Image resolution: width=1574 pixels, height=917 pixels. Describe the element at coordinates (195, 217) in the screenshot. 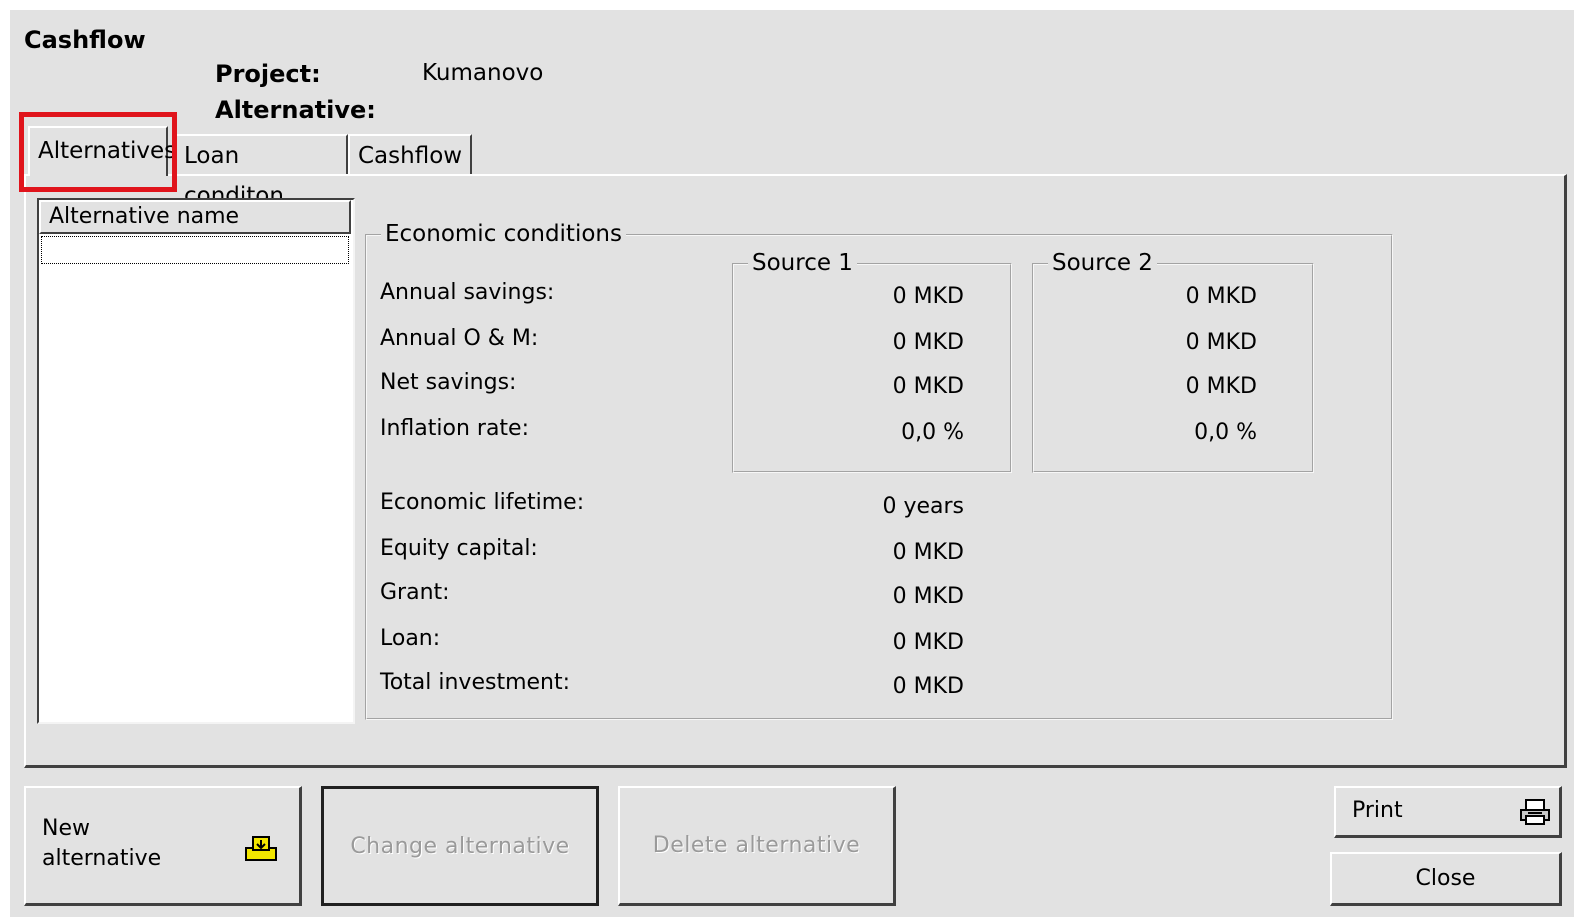

I see `list-column-header: Alternative name` at that location.